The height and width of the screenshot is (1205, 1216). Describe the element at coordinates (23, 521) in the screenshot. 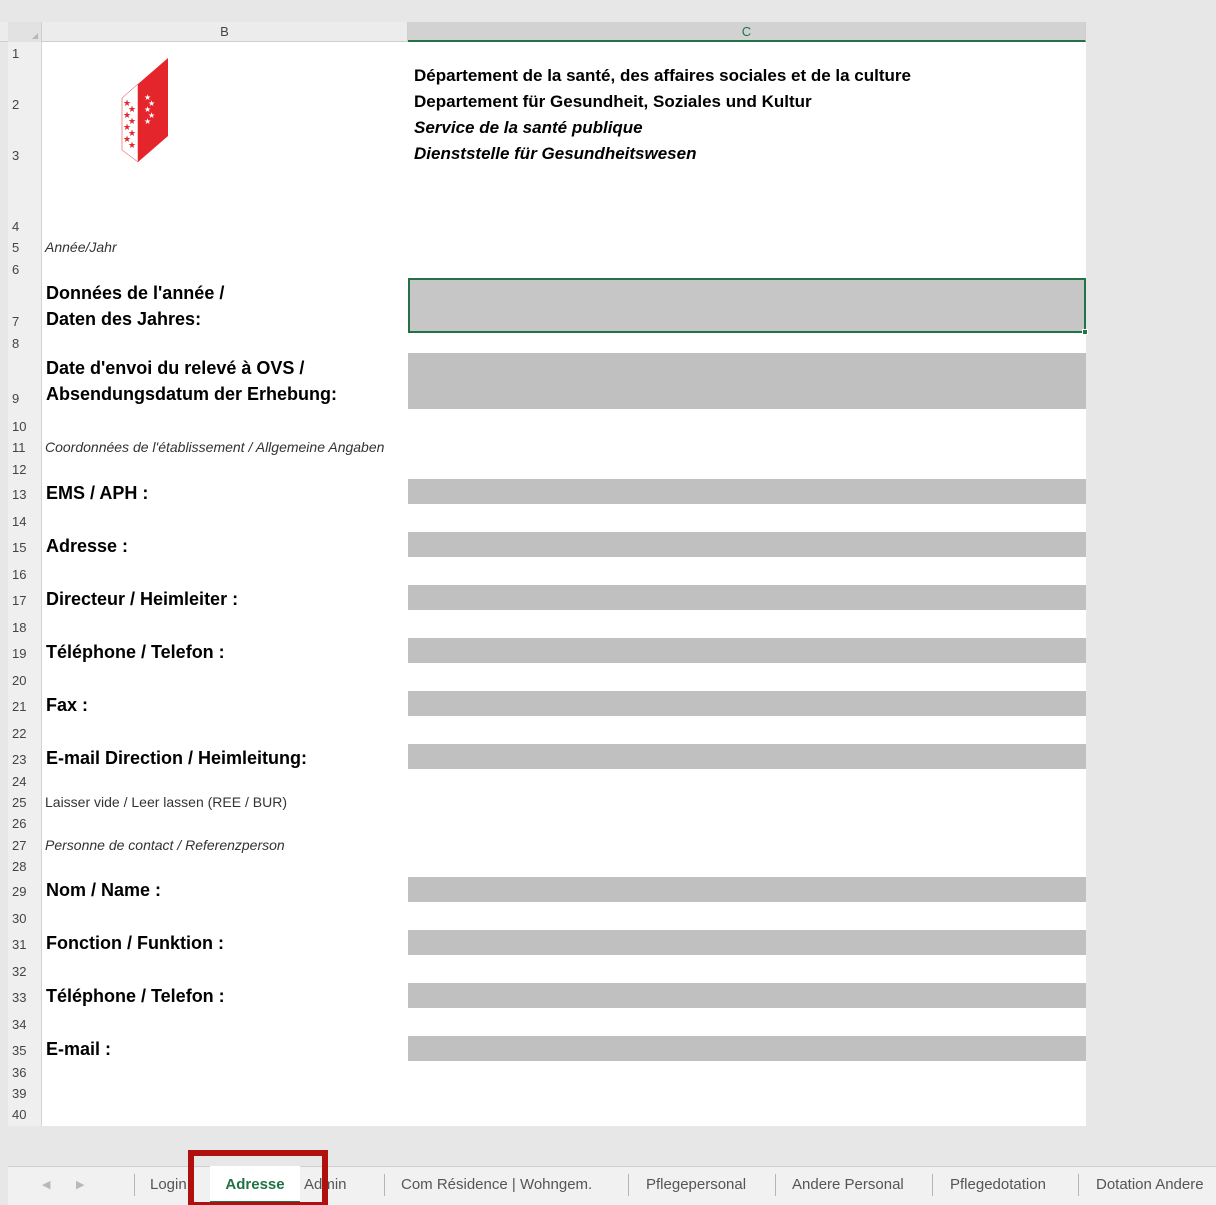

I see `row-number: 14` at that location.